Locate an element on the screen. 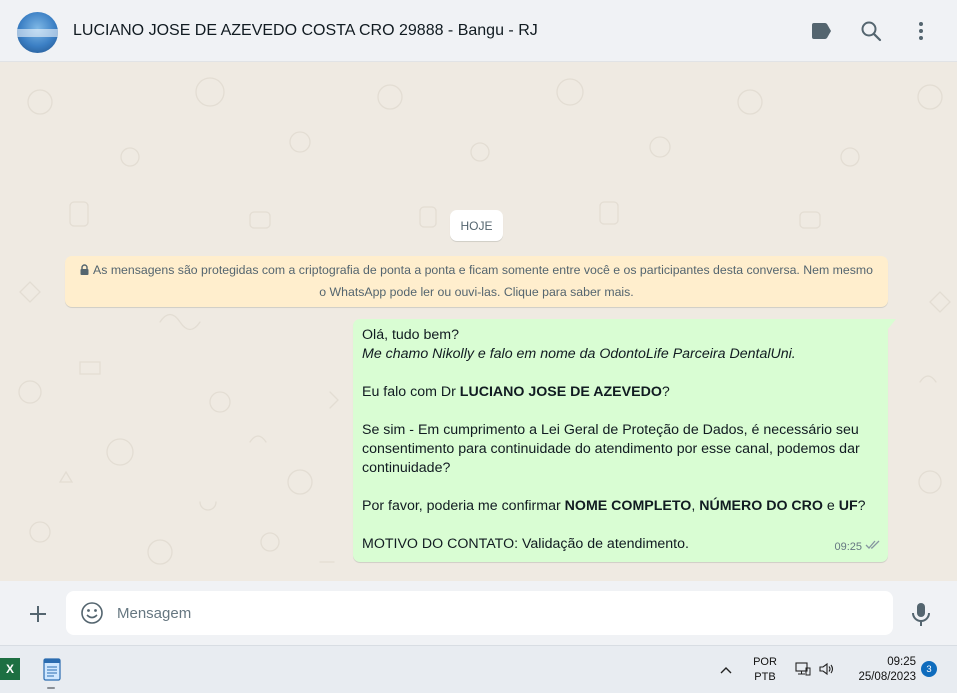 Image resolution: width=957 pixels, height=693 pixels. clock-time: 09:25 is located at coordinates (901, 662).